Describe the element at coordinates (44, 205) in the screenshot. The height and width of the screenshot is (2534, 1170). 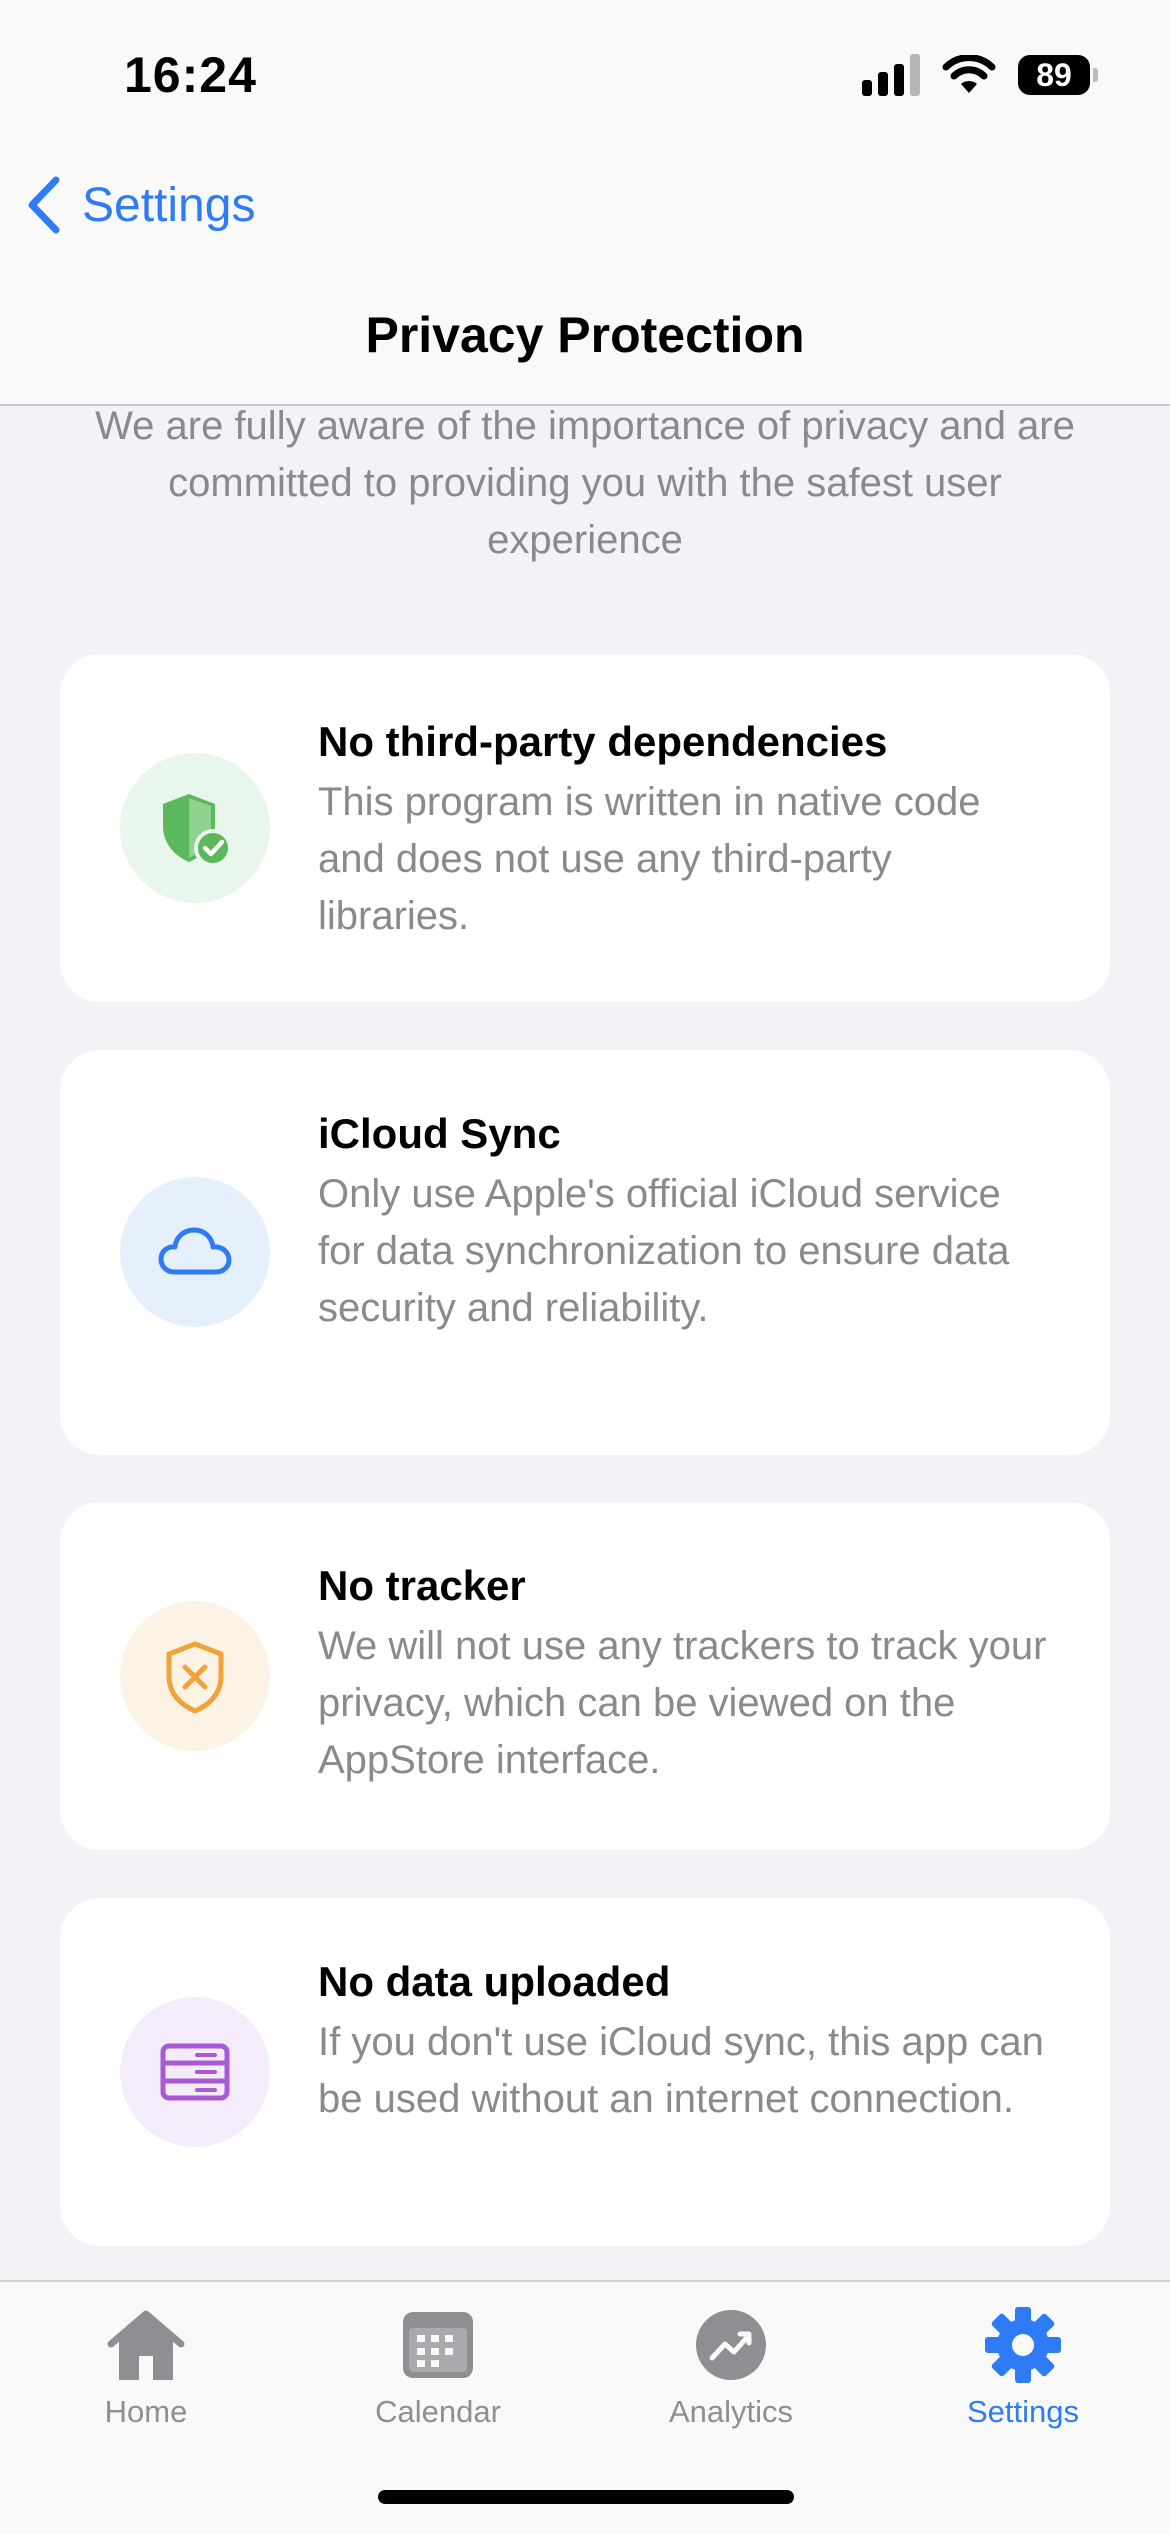
I see `chevron-left-icon` at that location.